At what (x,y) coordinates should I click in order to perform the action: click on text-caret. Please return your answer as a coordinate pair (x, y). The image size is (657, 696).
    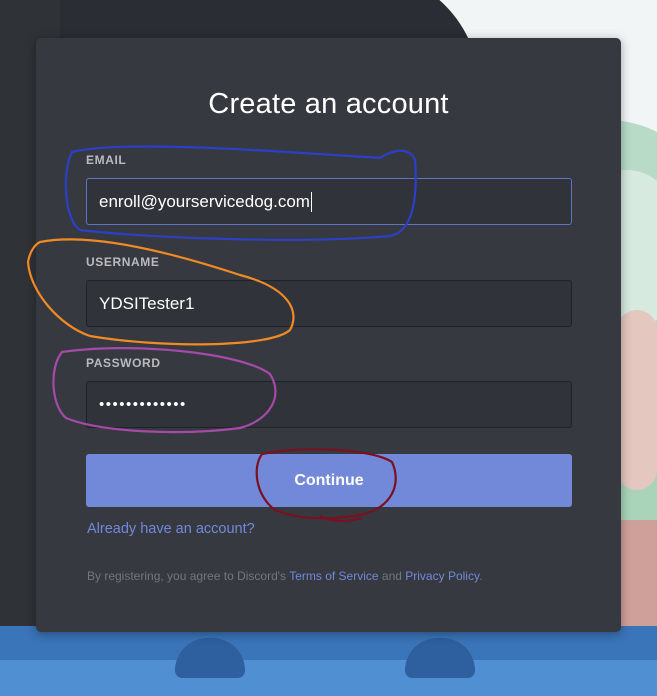
    Looking at the image, I should click on (311, 201).